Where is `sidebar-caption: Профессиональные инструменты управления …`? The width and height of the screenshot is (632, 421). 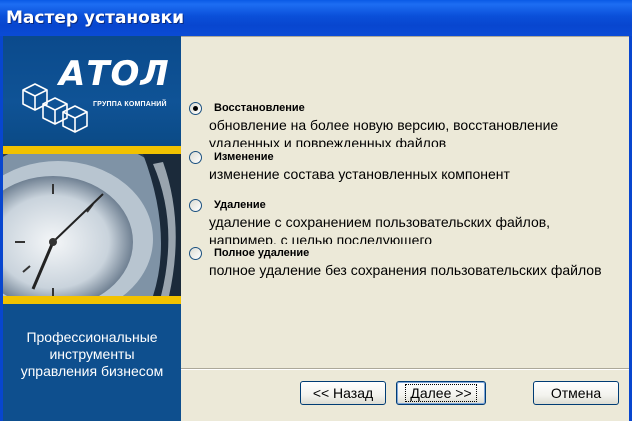 sidebar-caption: Профессиональные инструменты управления … is located at coordinates (92, 354).